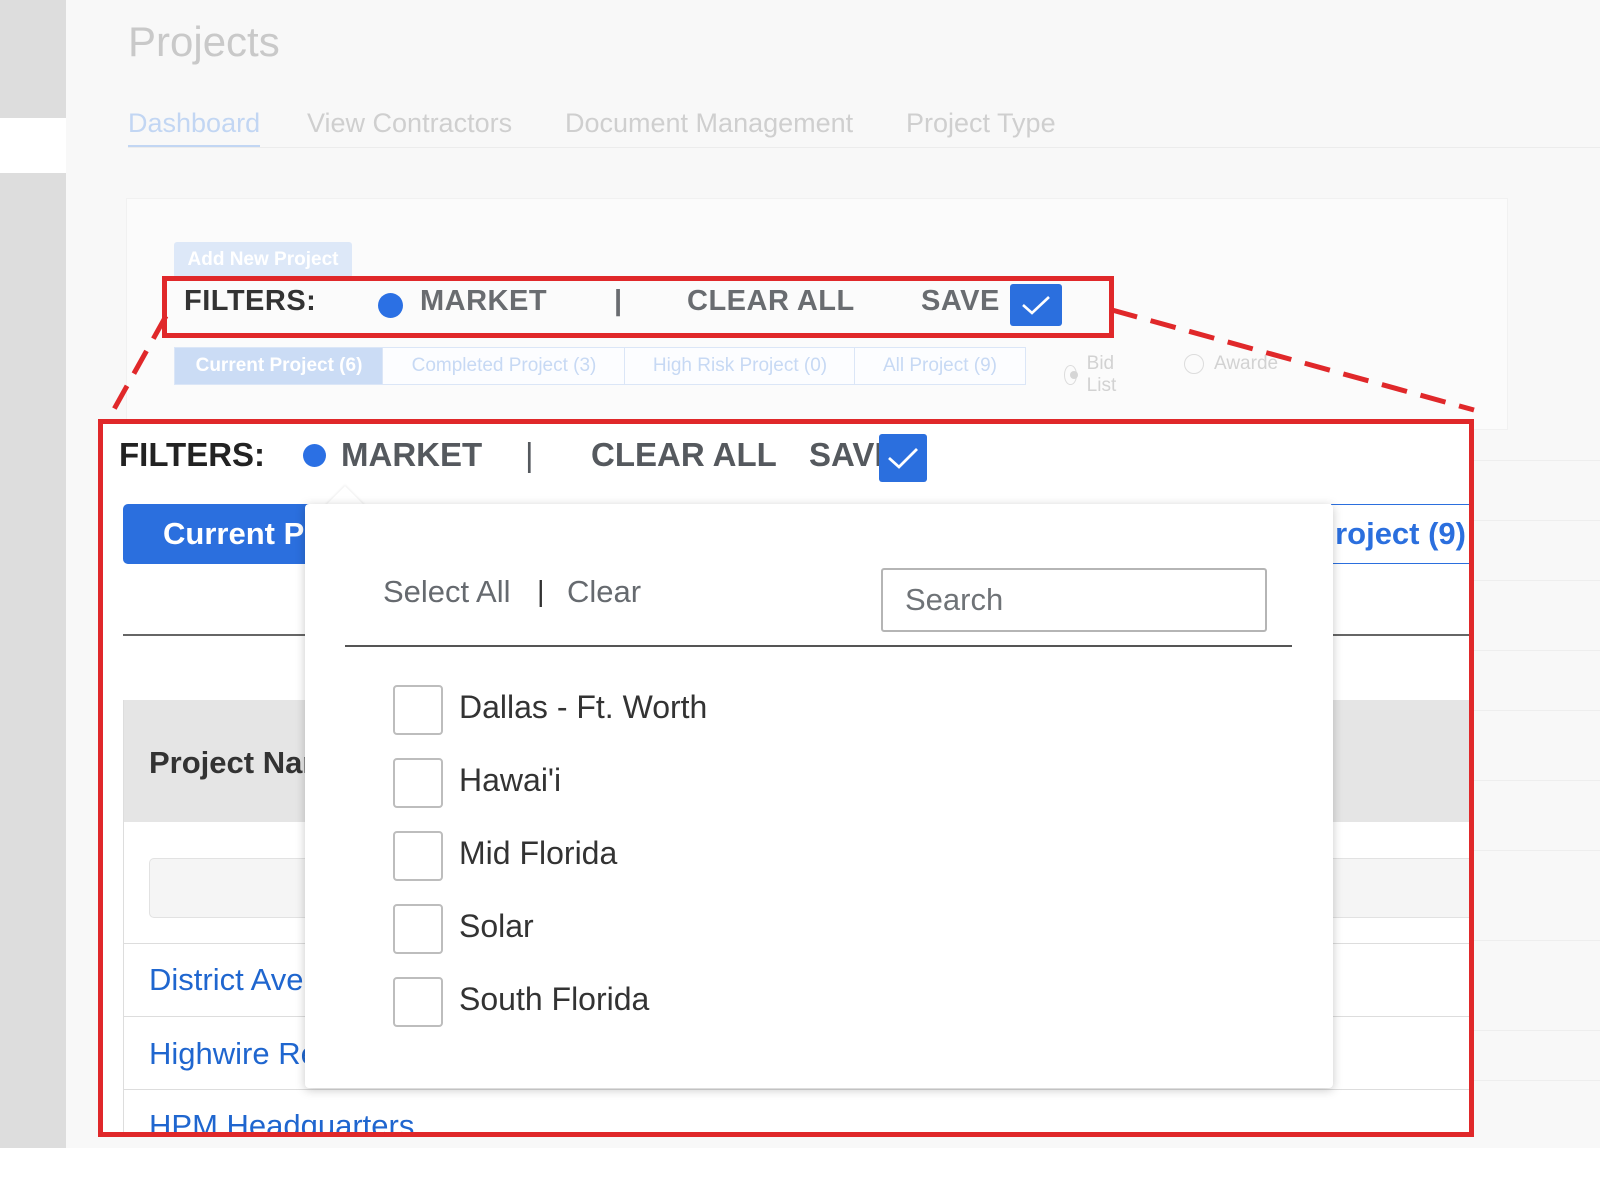 The width and height of the screenshot is (1600, 1191). What do you see at coordinates (538, 853) in the screenshot?
I see `market-option-label: Mid Florida` at bounding box center [538, 853].